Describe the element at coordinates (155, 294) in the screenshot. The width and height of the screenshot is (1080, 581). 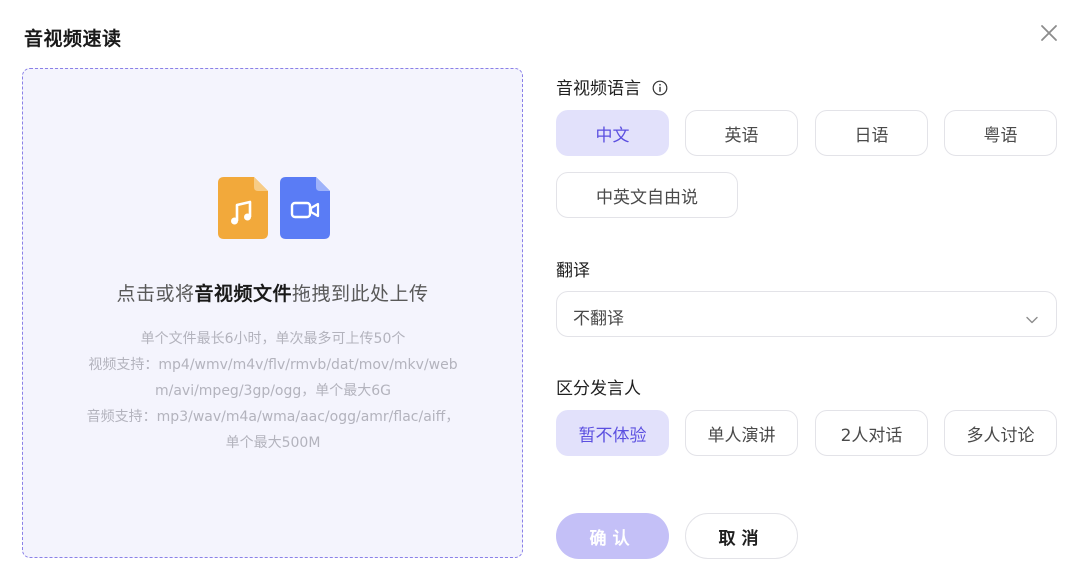
I see `upload-headline-prefix: 点击或将` at that location.